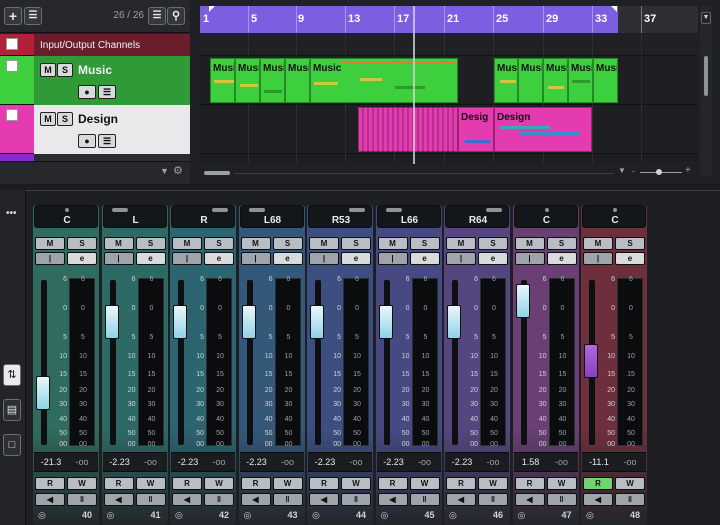 Image resolution: width=720 pixels, height=525 pixels. I want to click on design-clip: Desig, so click(476, 129).